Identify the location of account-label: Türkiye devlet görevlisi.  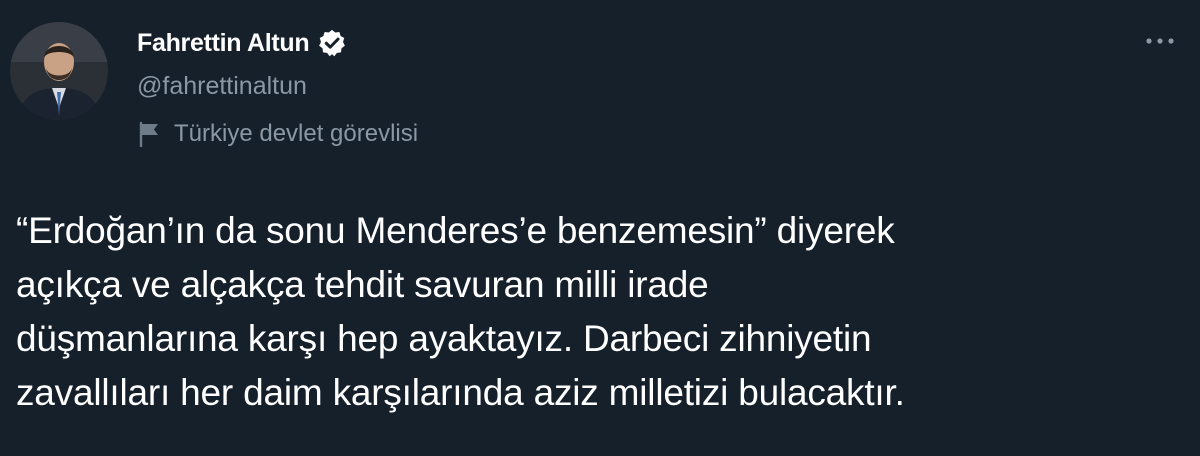
(278, 134).